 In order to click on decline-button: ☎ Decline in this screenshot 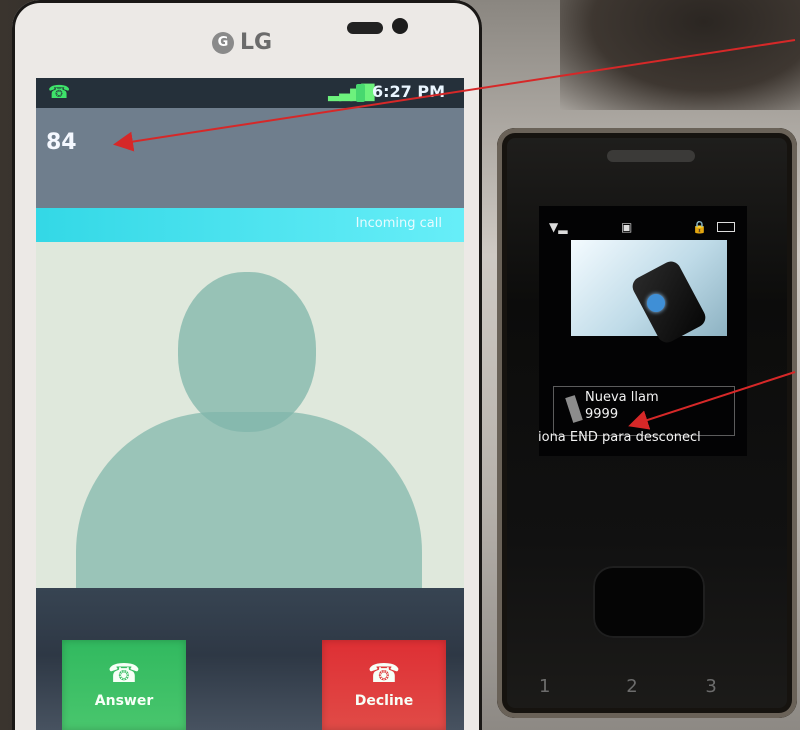, I will do `click(384, 685)`.